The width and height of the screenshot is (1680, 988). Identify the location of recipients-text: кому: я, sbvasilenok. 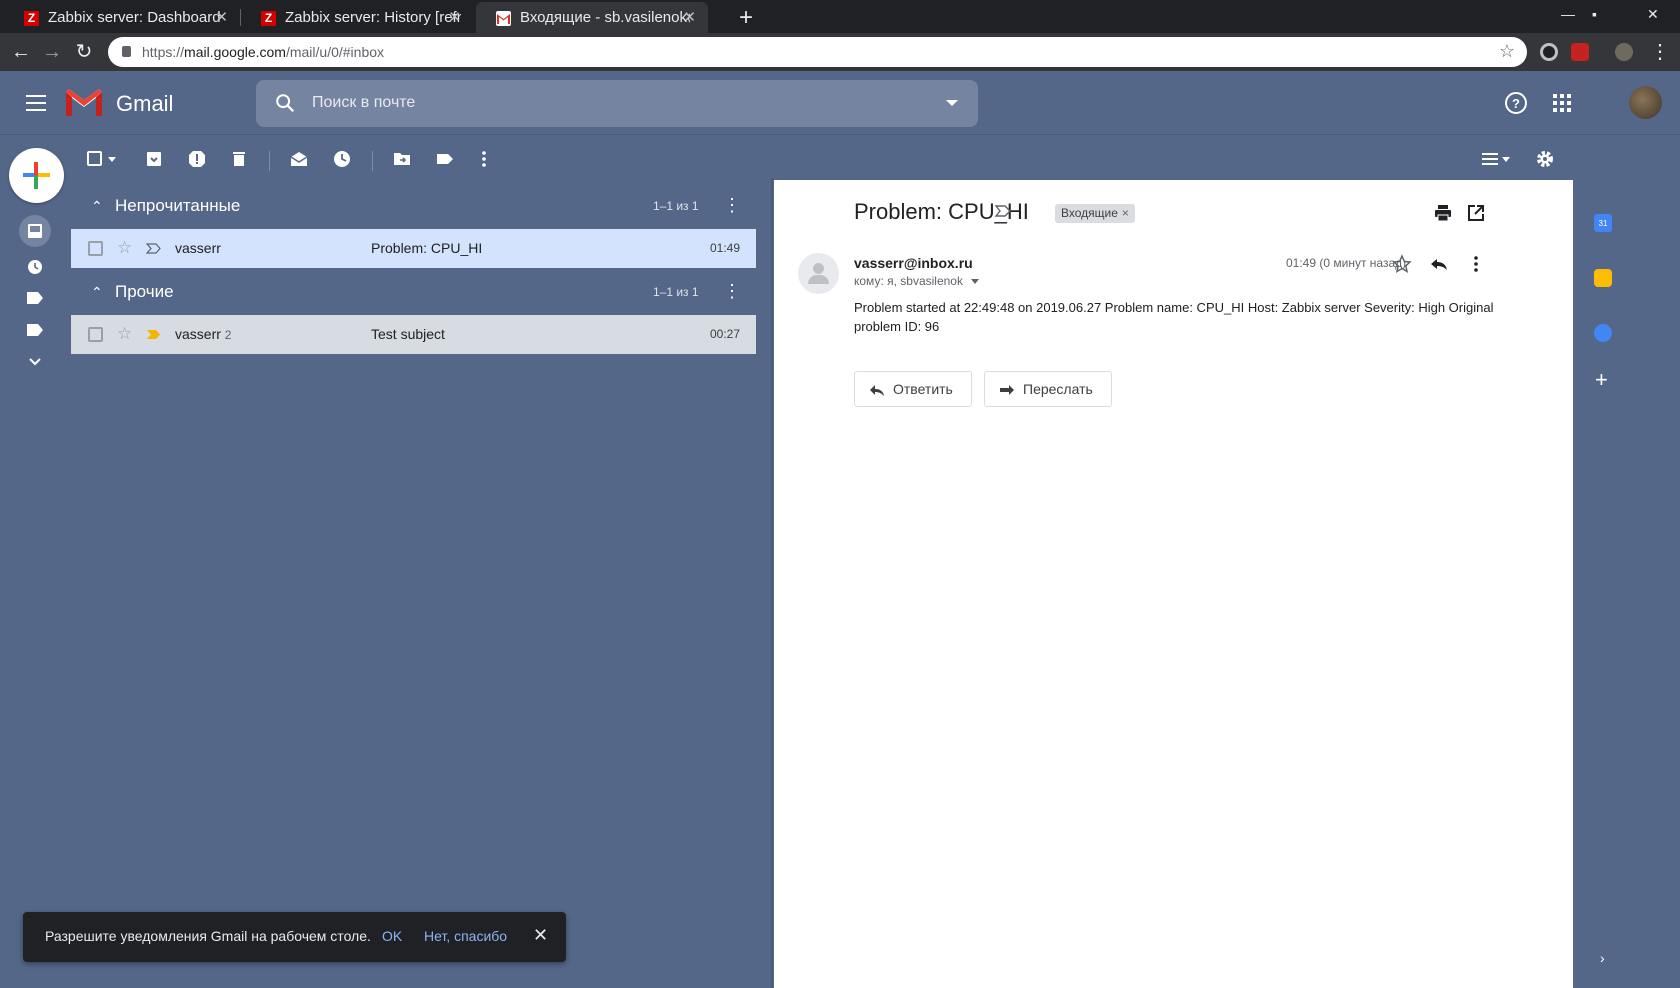
(908, 281).